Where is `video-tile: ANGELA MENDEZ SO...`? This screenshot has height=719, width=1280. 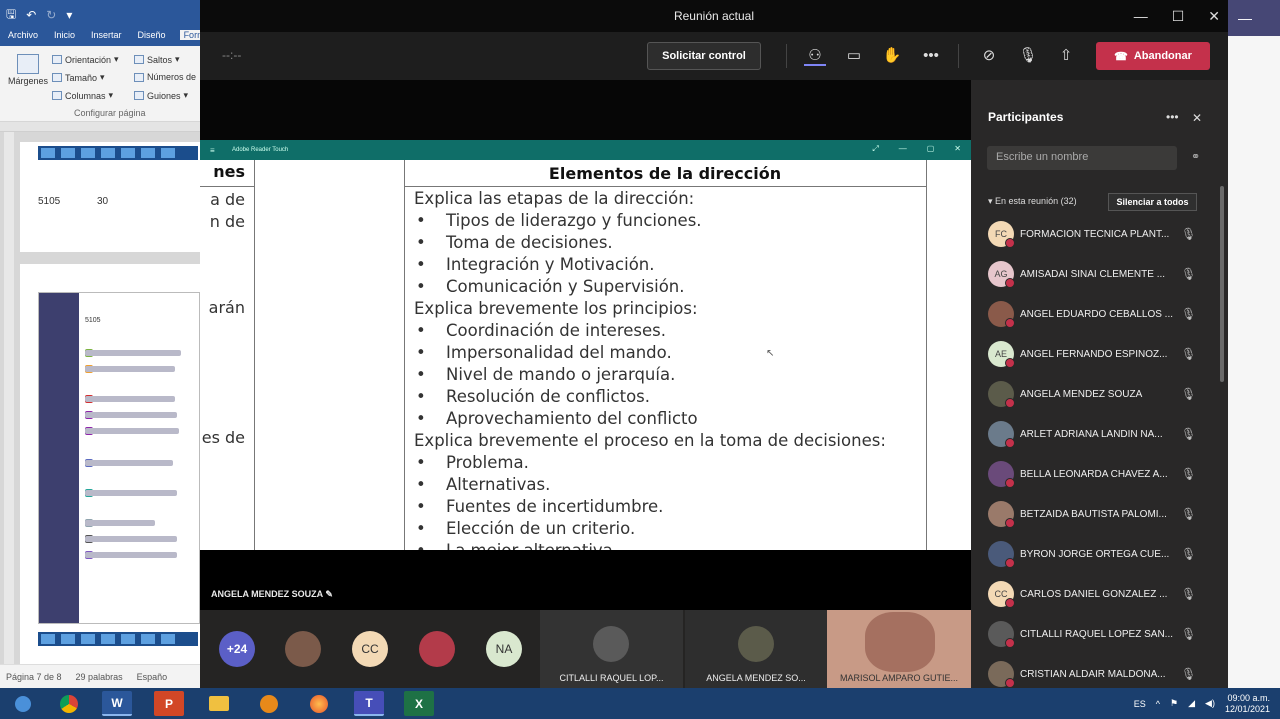
video-tile: ANGELA MENDEZ SO... is located at coordinates (756, 649).